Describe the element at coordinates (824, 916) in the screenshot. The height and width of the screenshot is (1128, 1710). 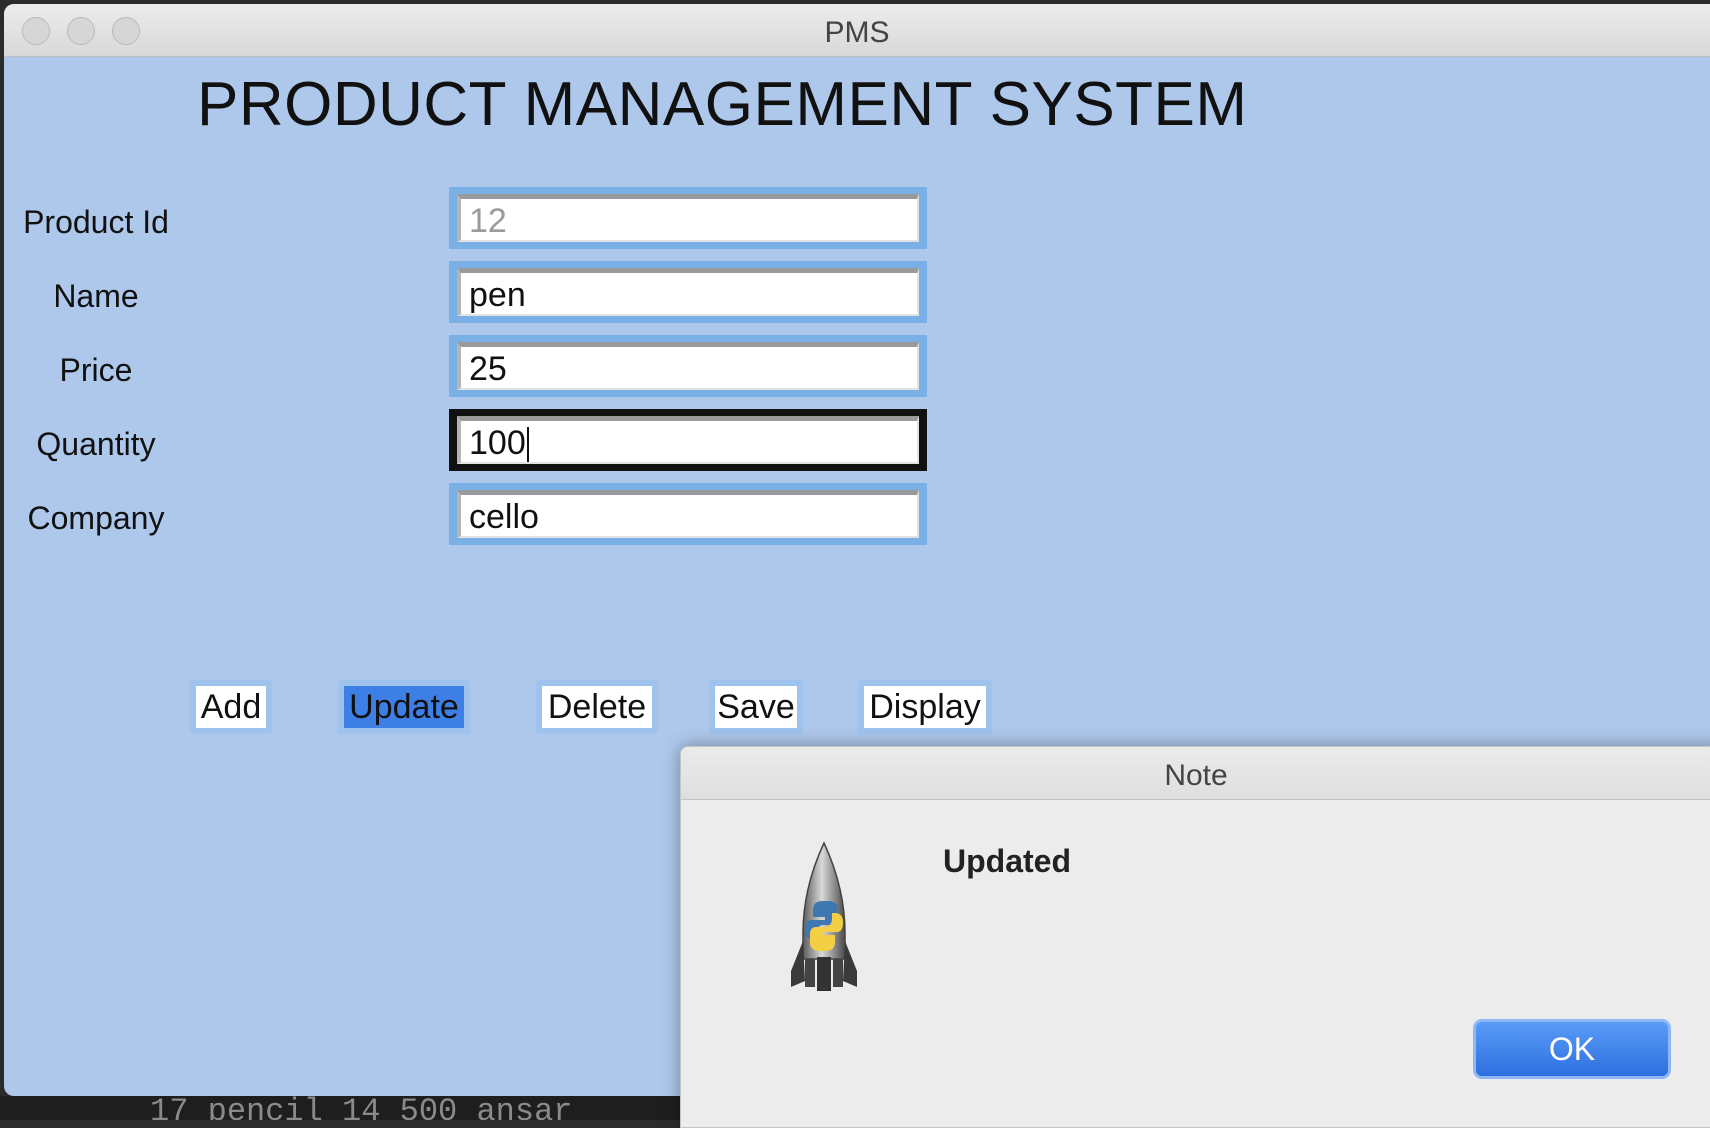
I see `python-rocket-icon` at that location.